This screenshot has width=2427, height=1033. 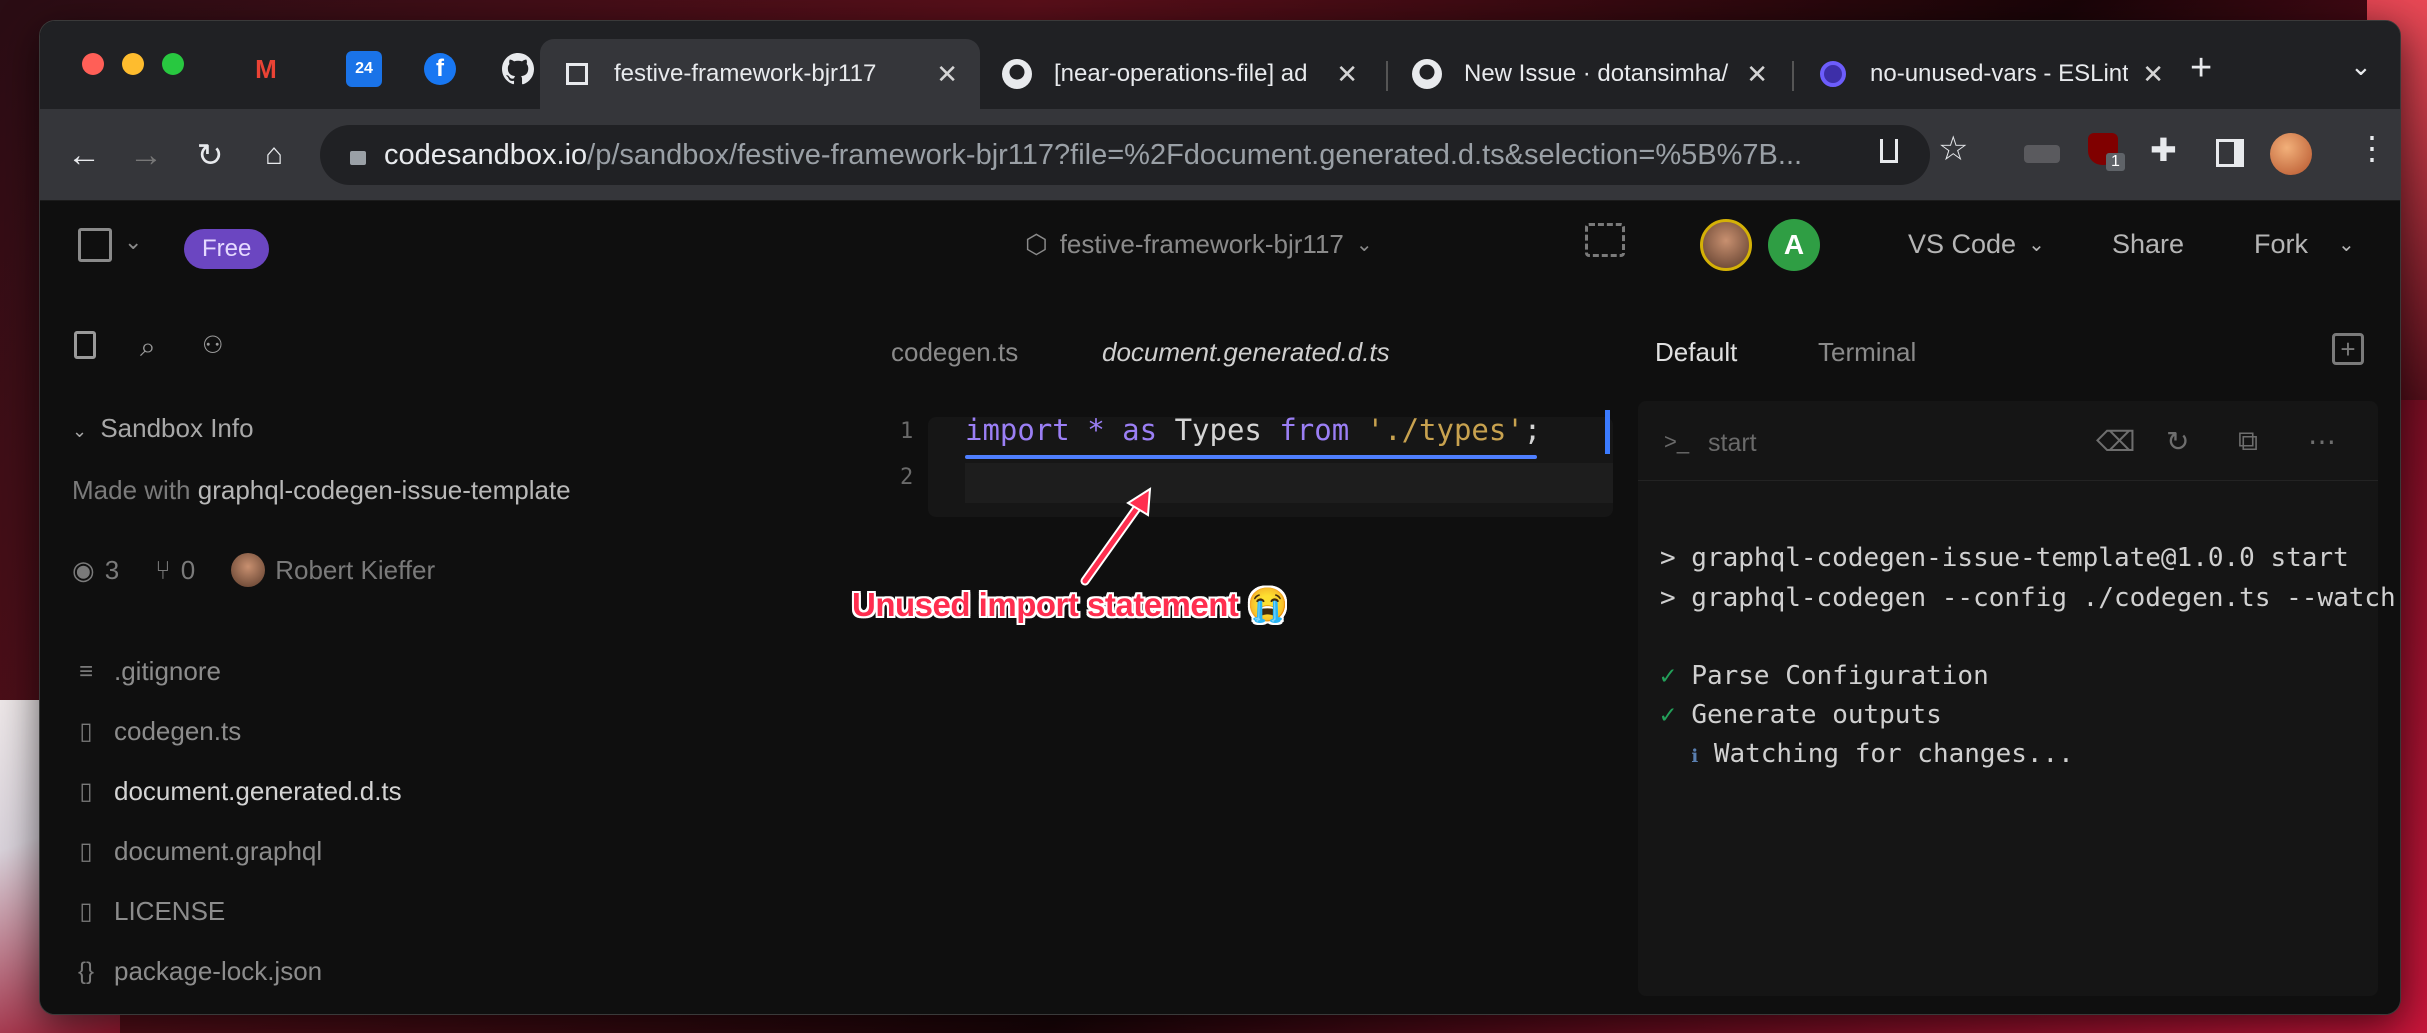 What do you see at coordinates (148, 911) in the screenshot?
I see `file-item: ▯ LICENSE` at bounding box center [148, 911].